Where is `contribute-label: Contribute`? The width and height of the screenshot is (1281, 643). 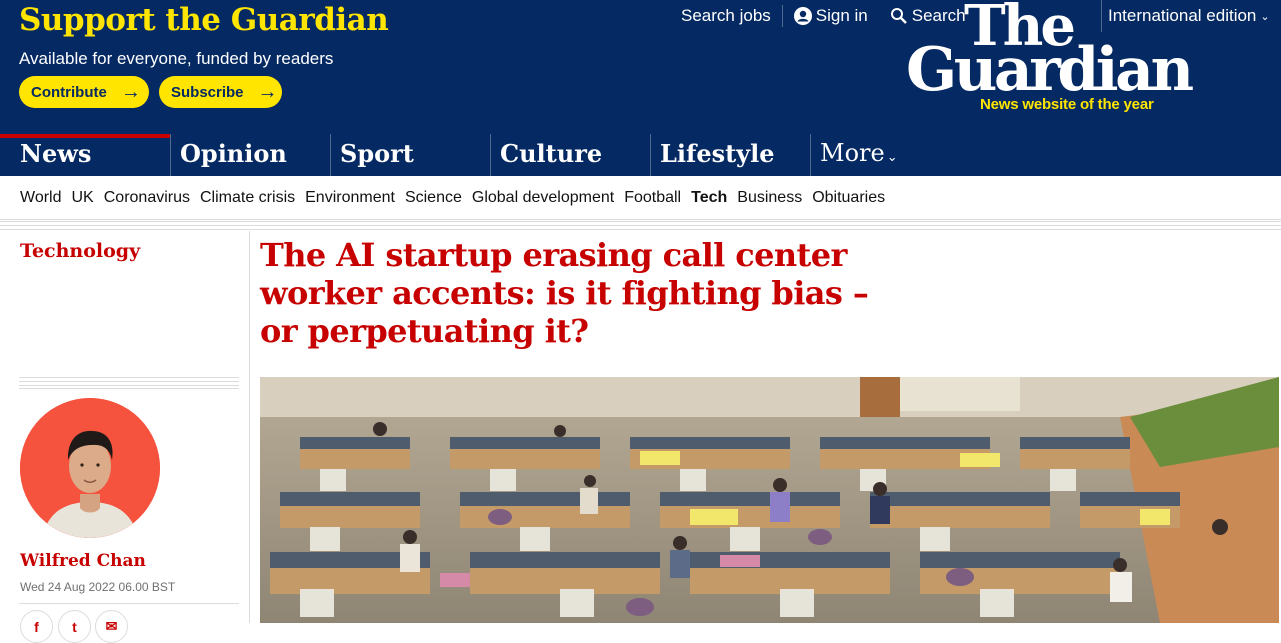 contribute-label: Contribute is located at coordinates (69, 92).